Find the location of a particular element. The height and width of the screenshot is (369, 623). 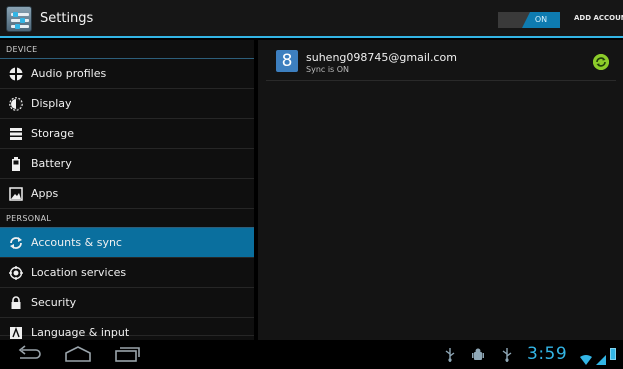

sidebar-item-battery: Battery is located at coordinates (127, 164).